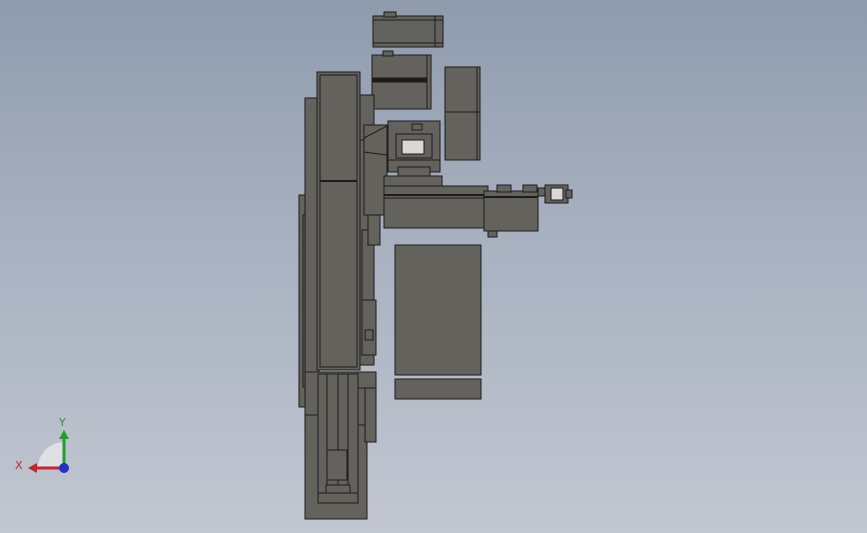 This screenshot has height=533, width=867. What do you see at coordinates (461, 206) in the screenshot?
I see `horizontal-arm` at bounding box center [461, 206].